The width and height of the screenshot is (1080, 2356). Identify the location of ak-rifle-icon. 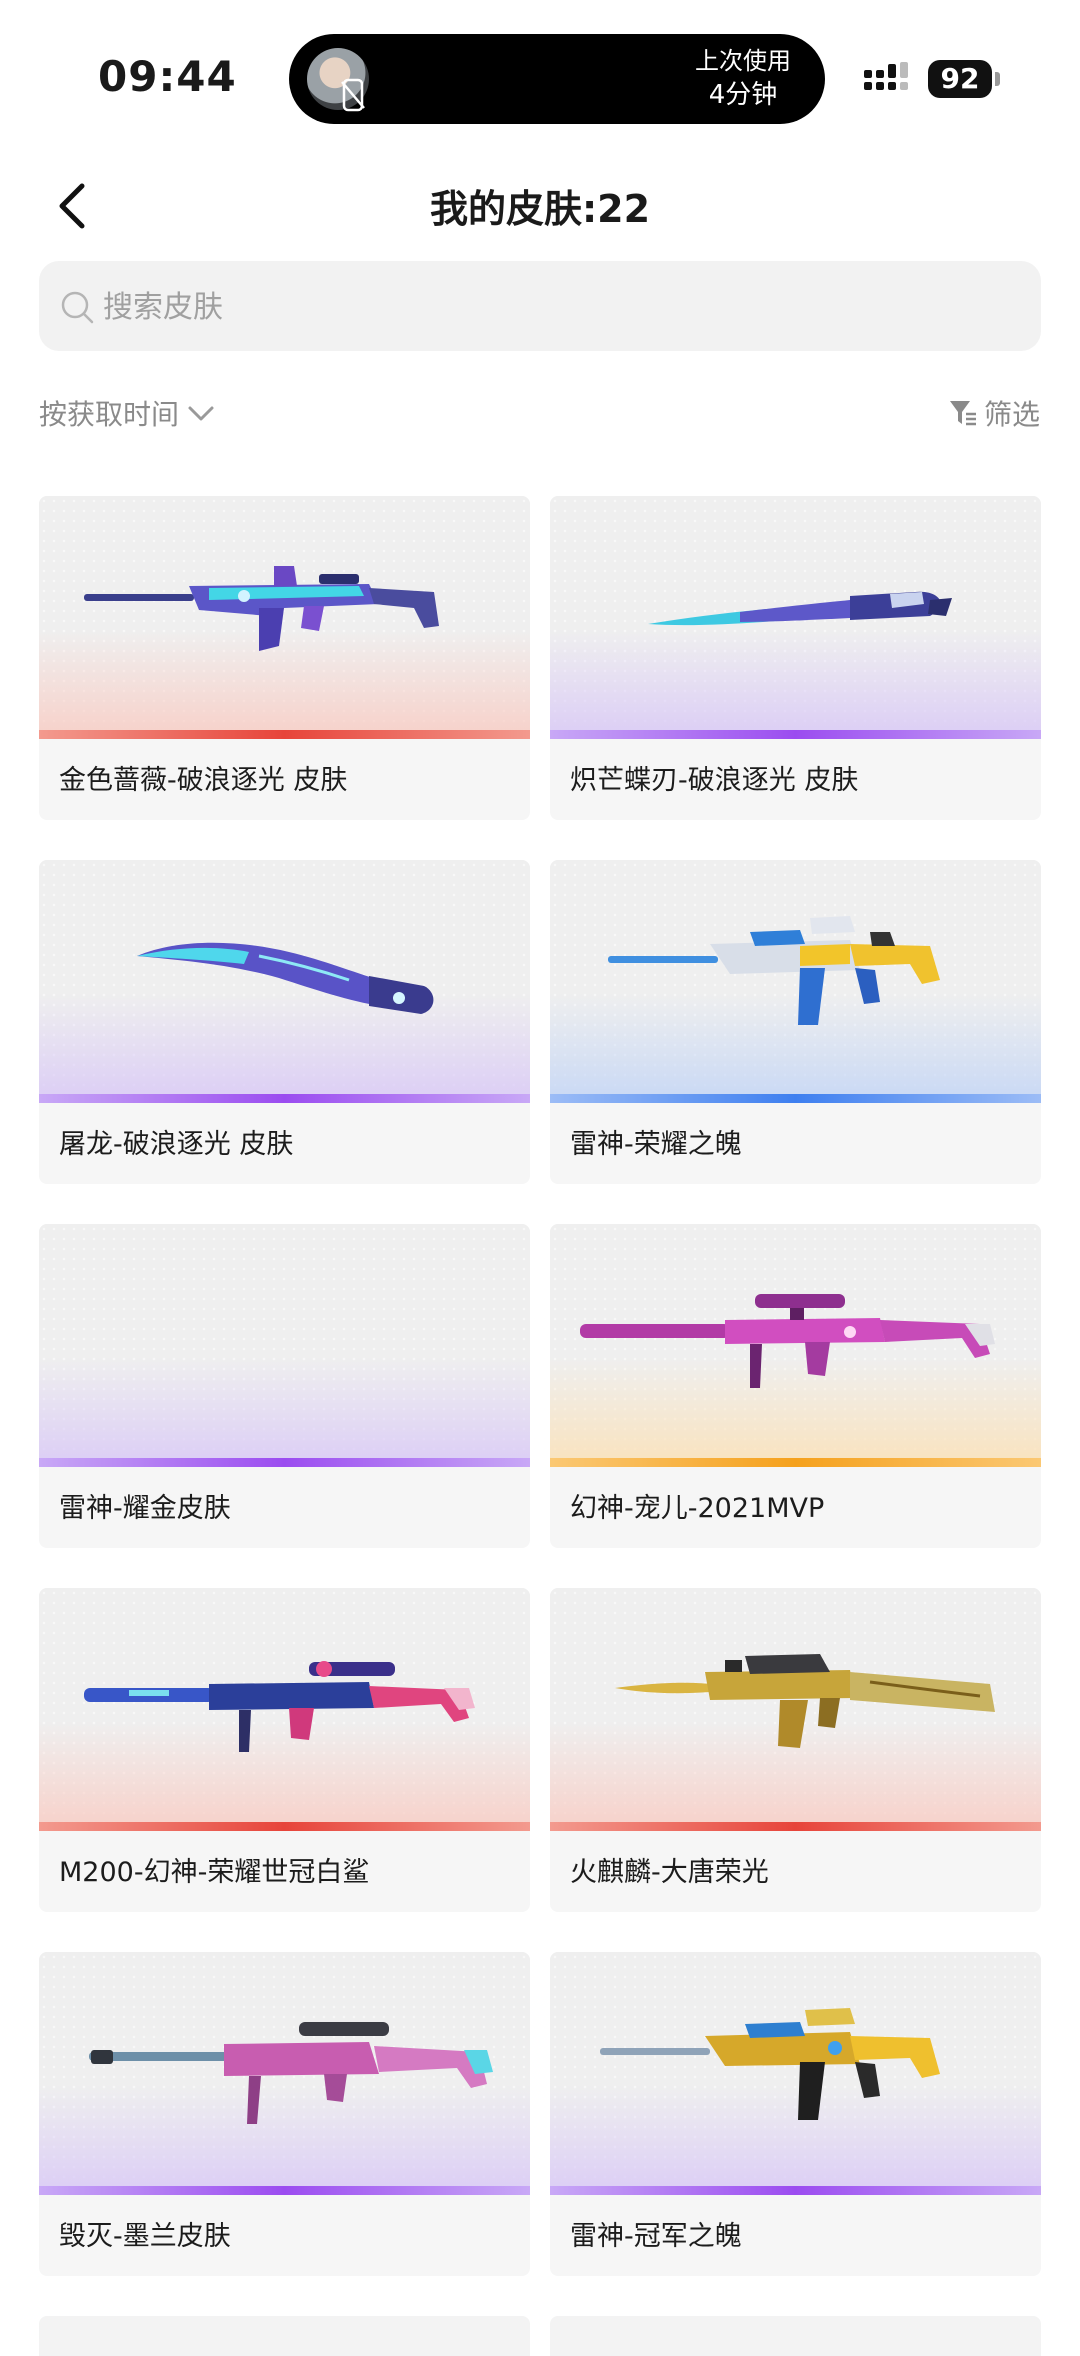
(805, 1701).